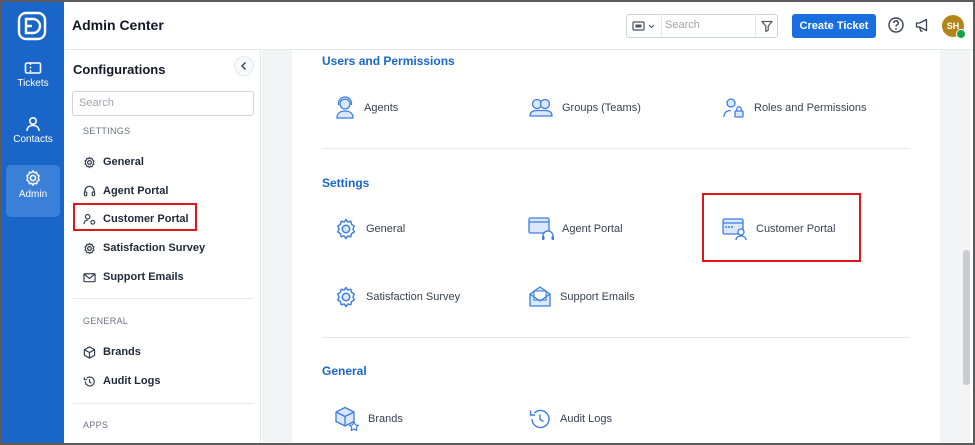  What do you see at coordinates (413, 297) in the screenshot?
I see `tile-label: Satisfaction Survey` at bounding box center [413, 297].